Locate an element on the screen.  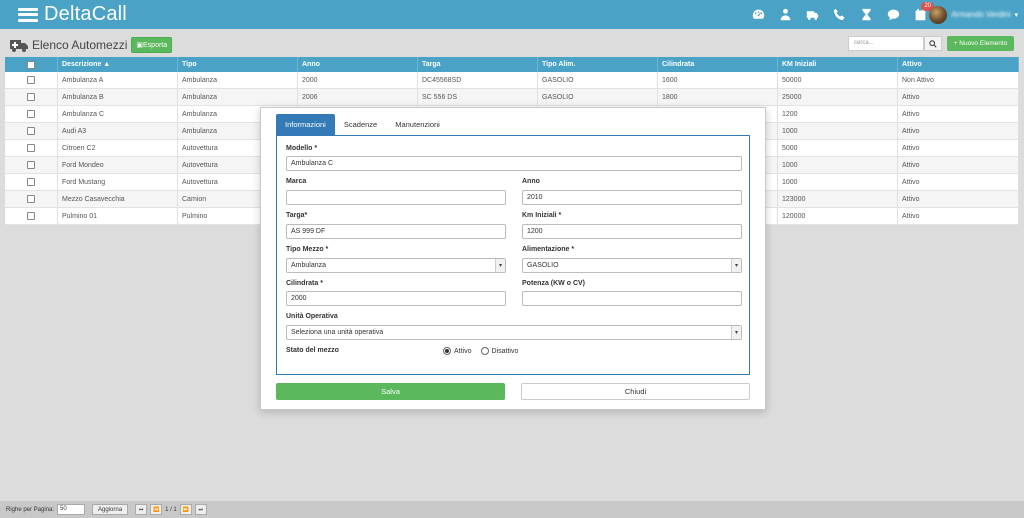
page-title: Elenco Automezzi is located at coordinates (80, 45).